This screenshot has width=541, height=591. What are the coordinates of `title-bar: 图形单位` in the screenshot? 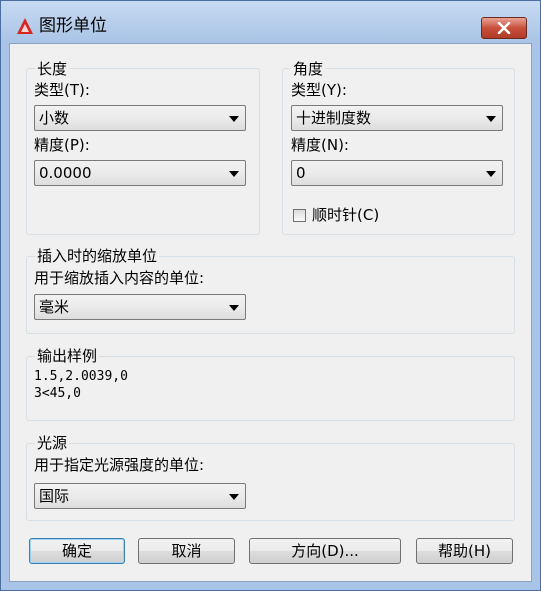 It's located at (270, 22).